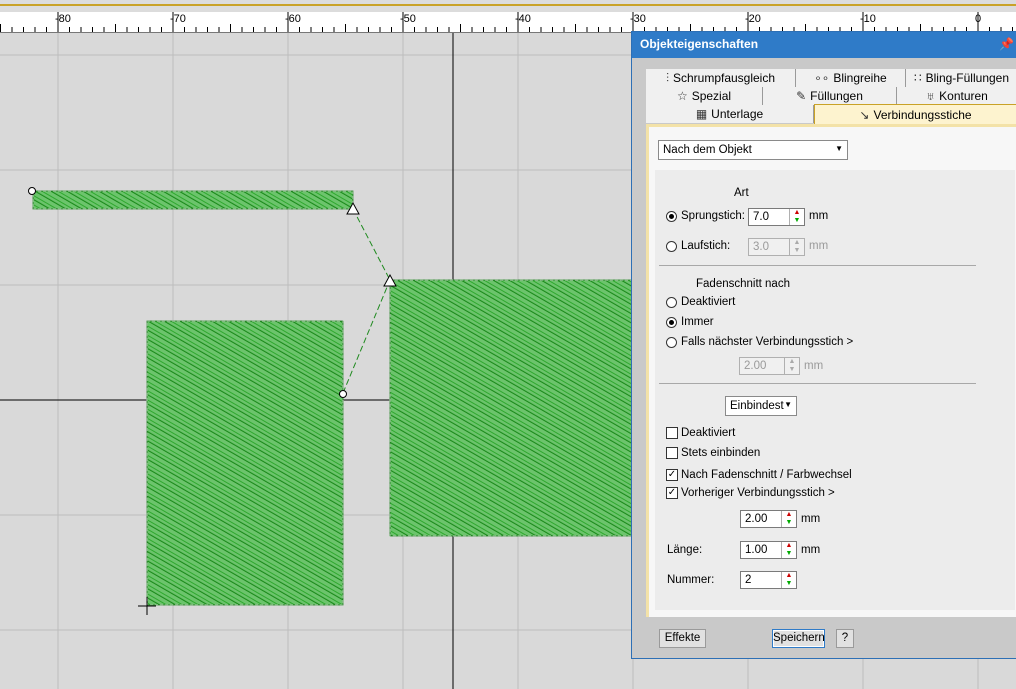 The height and width of the screenshot is (689, 1016). I want to click on fs-value: 2.00, so click(755, 366).